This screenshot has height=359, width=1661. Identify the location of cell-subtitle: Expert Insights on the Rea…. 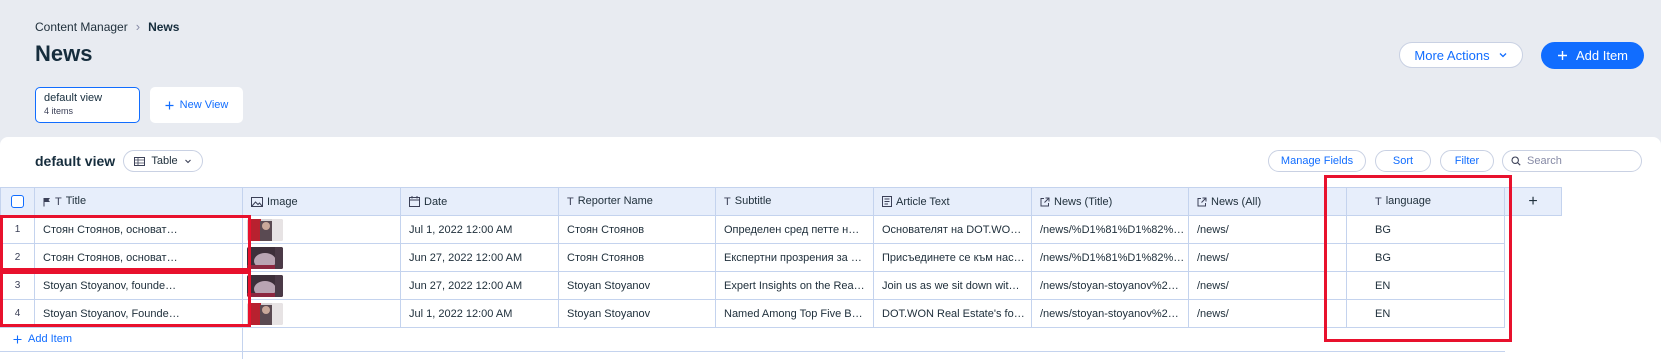
(794, 285).